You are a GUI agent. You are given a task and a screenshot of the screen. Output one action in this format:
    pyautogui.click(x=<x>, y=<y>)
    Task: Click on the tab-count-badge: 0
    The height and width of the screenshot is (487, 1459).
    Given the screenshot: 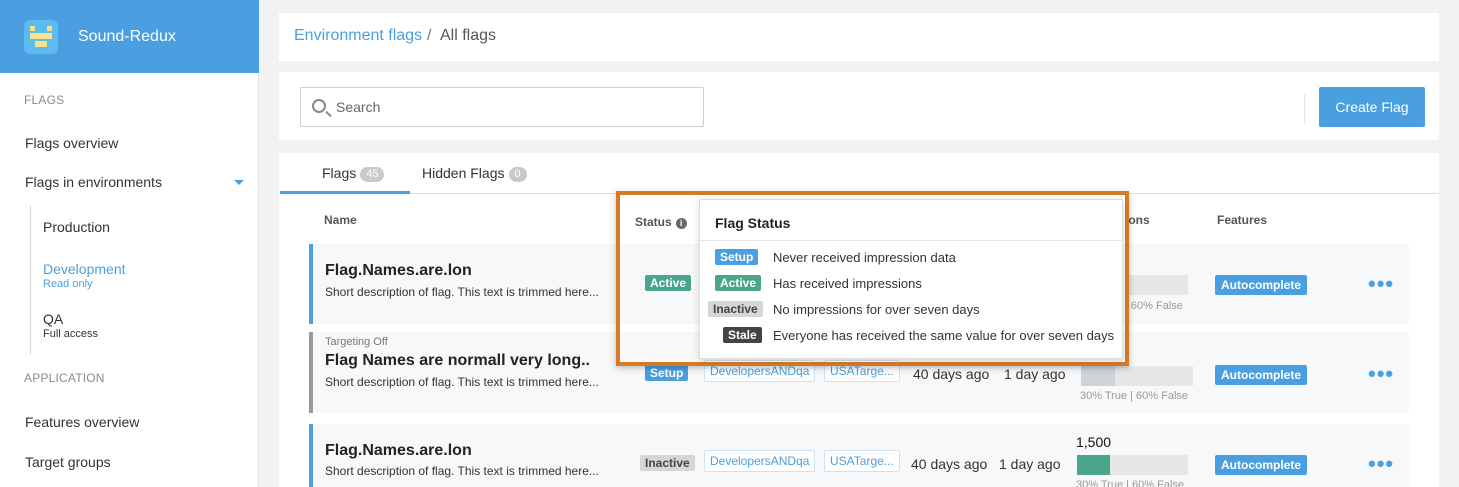 What is the action you would take?
    pyautogui.click(x=517, y=174)
    